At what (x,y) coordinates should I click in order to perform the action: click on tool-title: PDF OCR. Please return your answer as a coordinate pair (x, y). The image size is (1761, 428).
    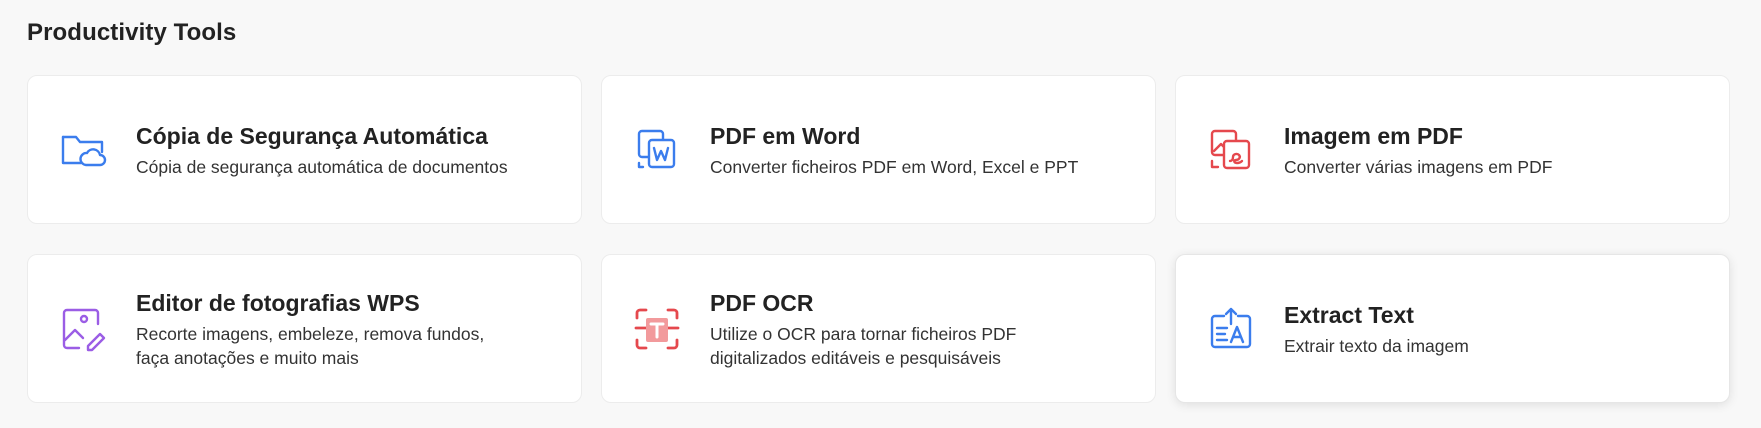
    Looking at the image, I should click on (762, 302).